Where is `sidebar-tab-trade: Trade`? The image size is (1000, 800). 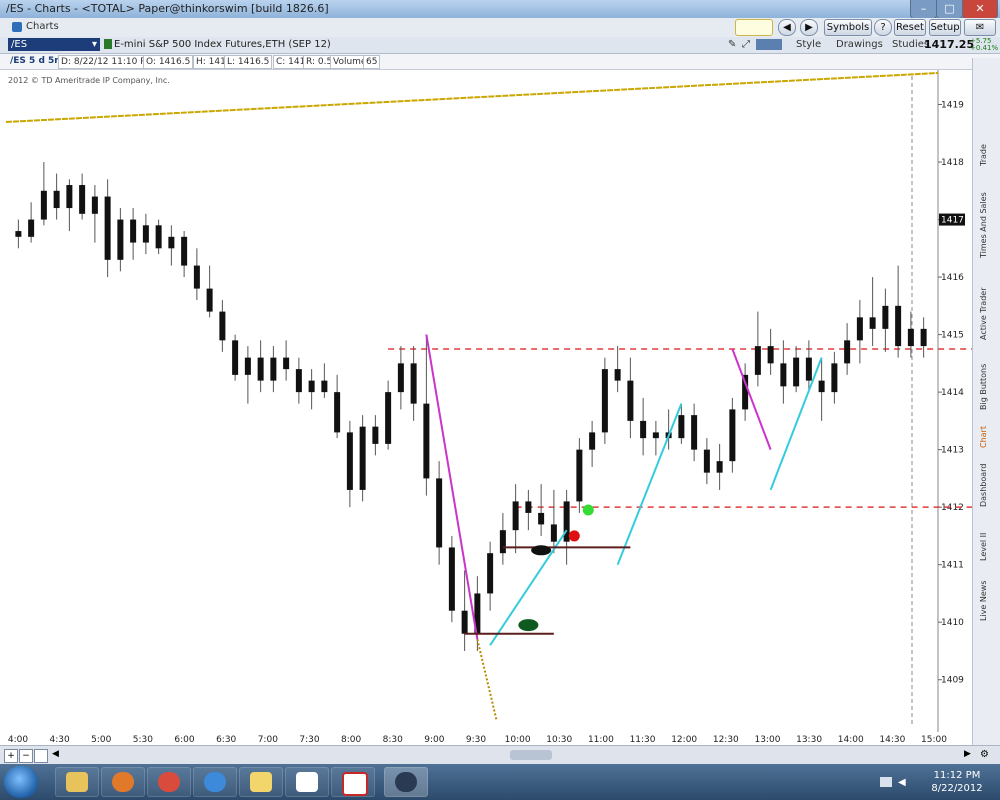 sidebar-tab-trade: Trade is located at coordinates (983, 155).